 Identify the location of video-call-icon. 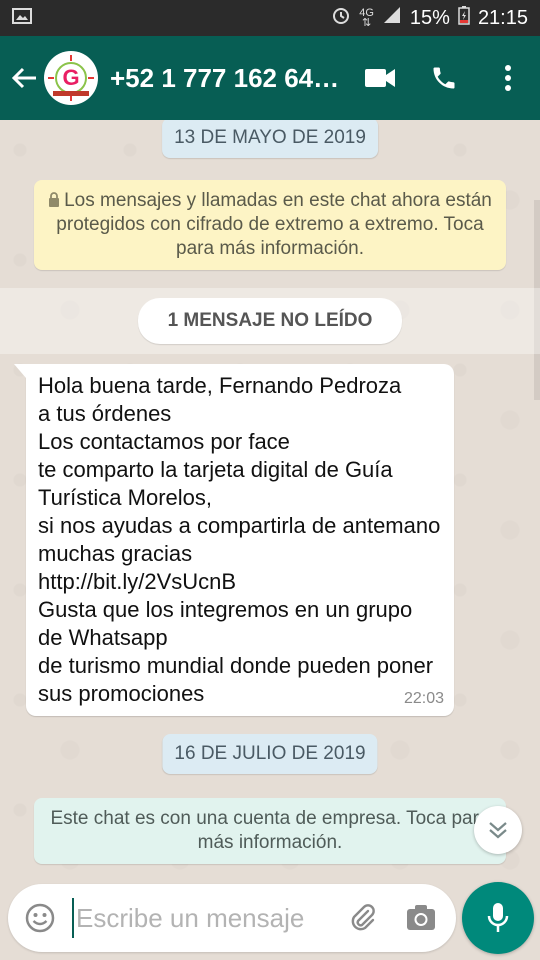
(380, 78).